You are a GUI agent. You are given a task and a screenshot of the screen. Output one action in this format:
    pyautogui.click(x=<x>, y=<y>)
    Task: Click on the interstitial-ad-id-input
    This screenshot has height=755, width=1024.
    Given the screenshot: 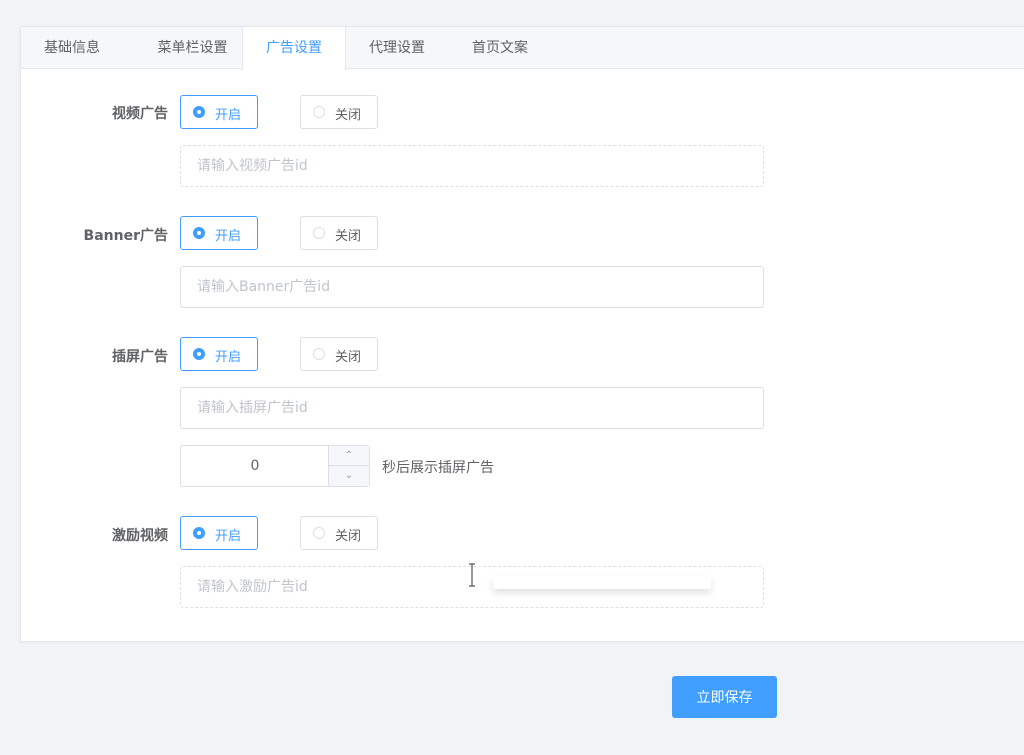 What is the action you would take?
    pyautogui.click(x=472, y=408)
    